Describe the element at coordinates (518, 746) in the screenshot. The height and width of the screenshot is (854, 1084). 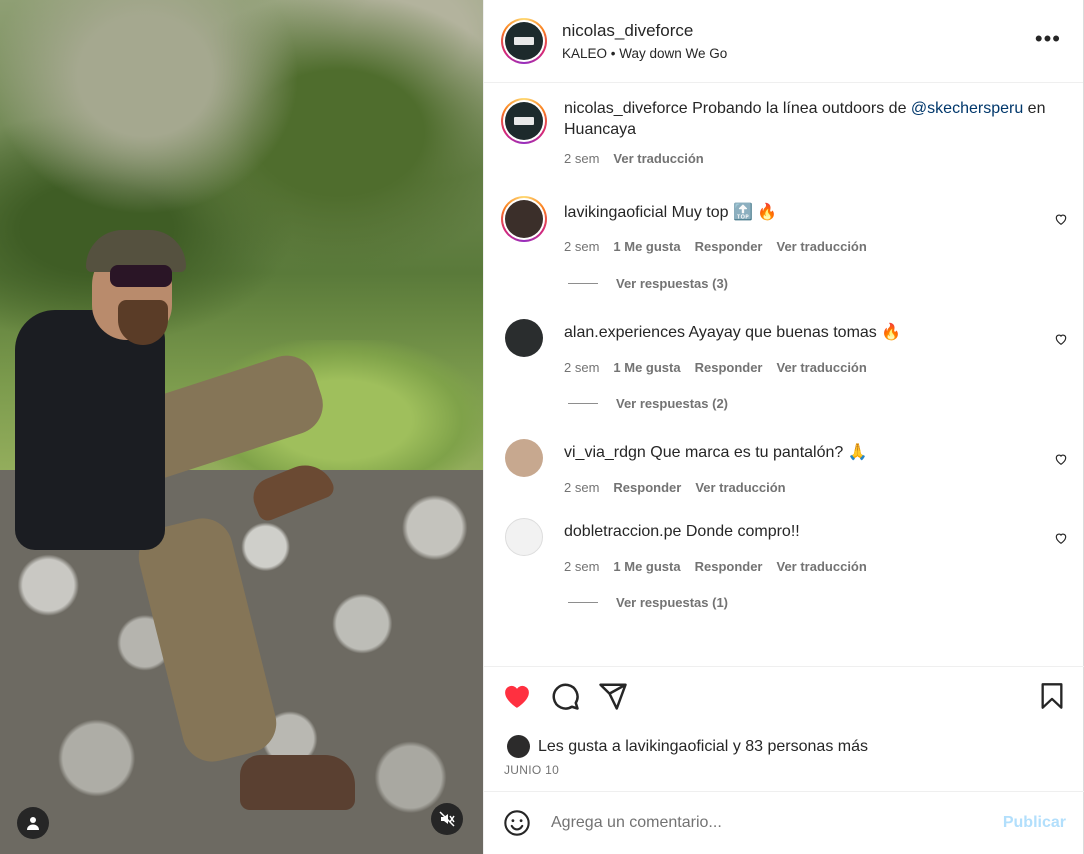
I see `liker-avatar` at that location.